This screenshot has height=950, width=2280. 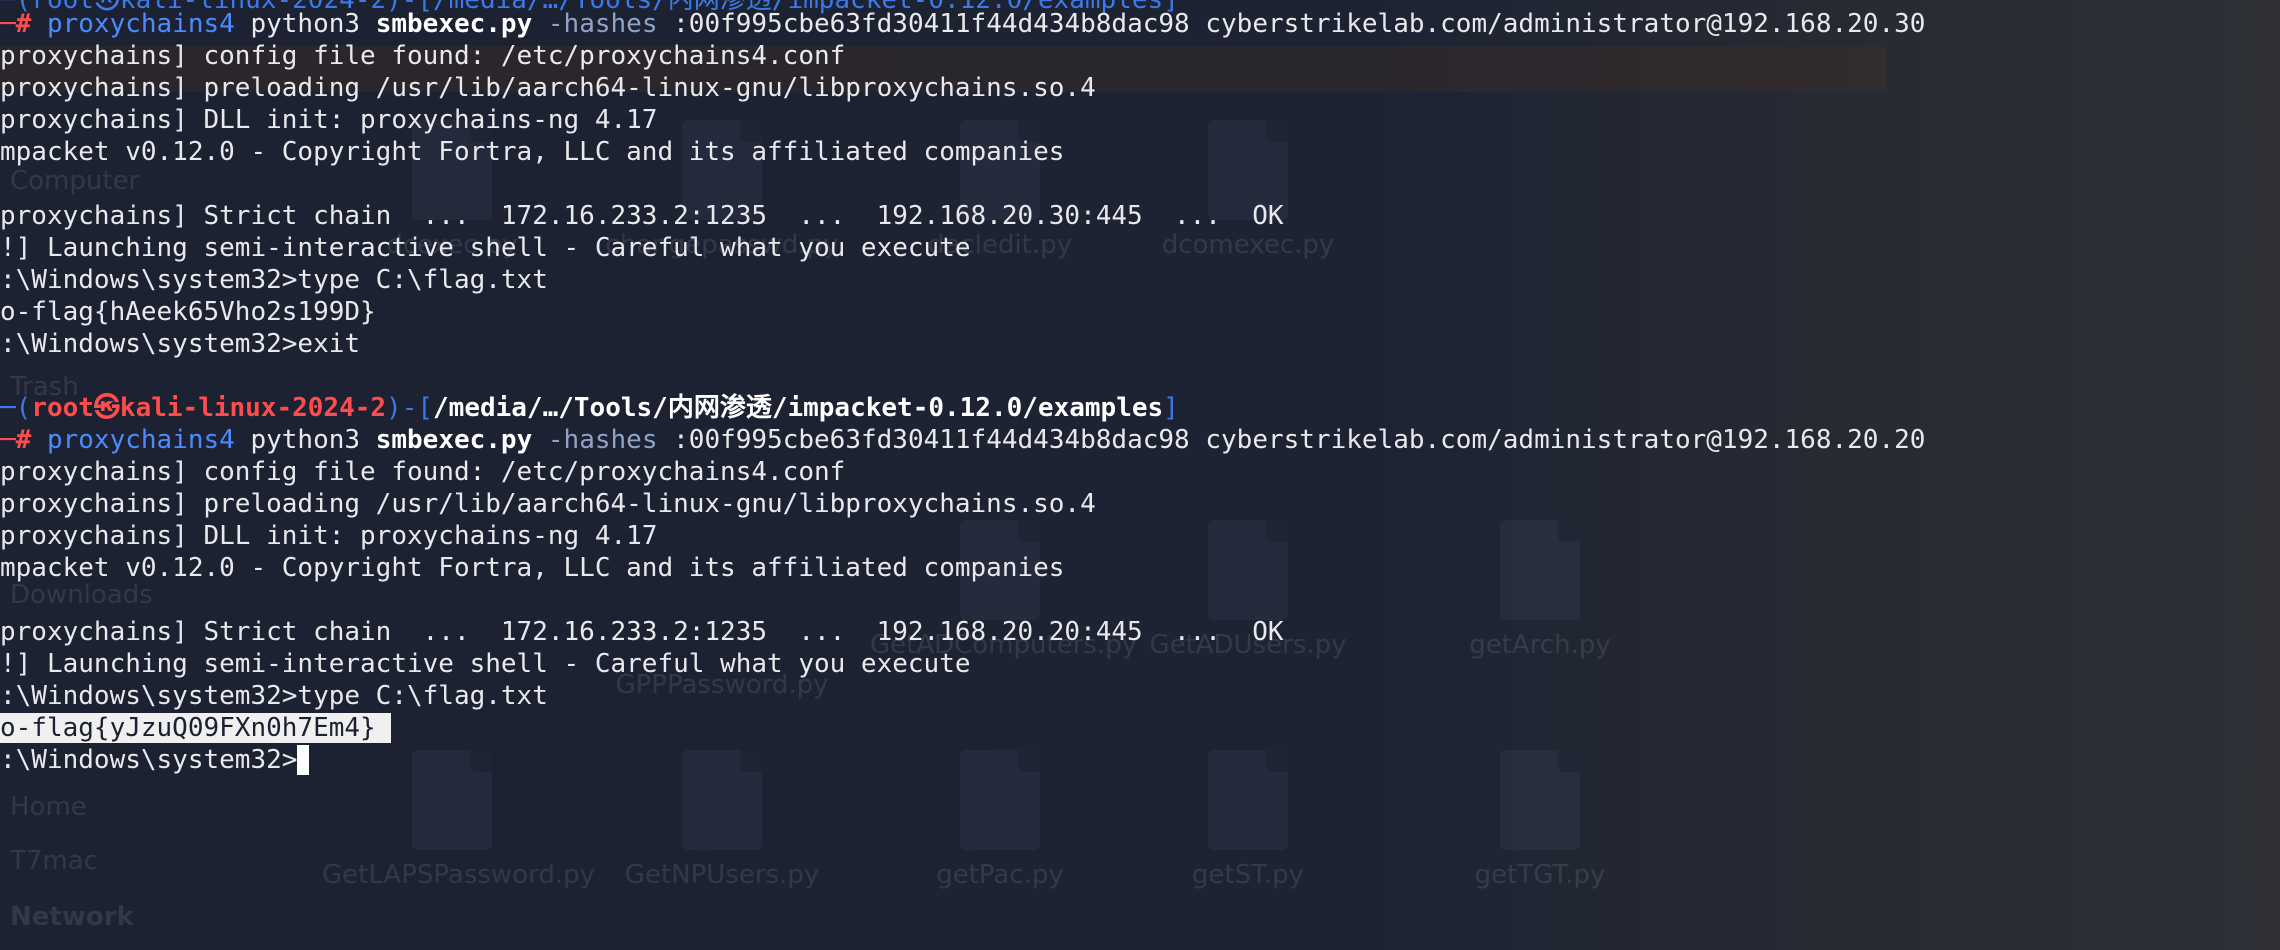 I want to click on text-cursor, so click(x=303, y=760).